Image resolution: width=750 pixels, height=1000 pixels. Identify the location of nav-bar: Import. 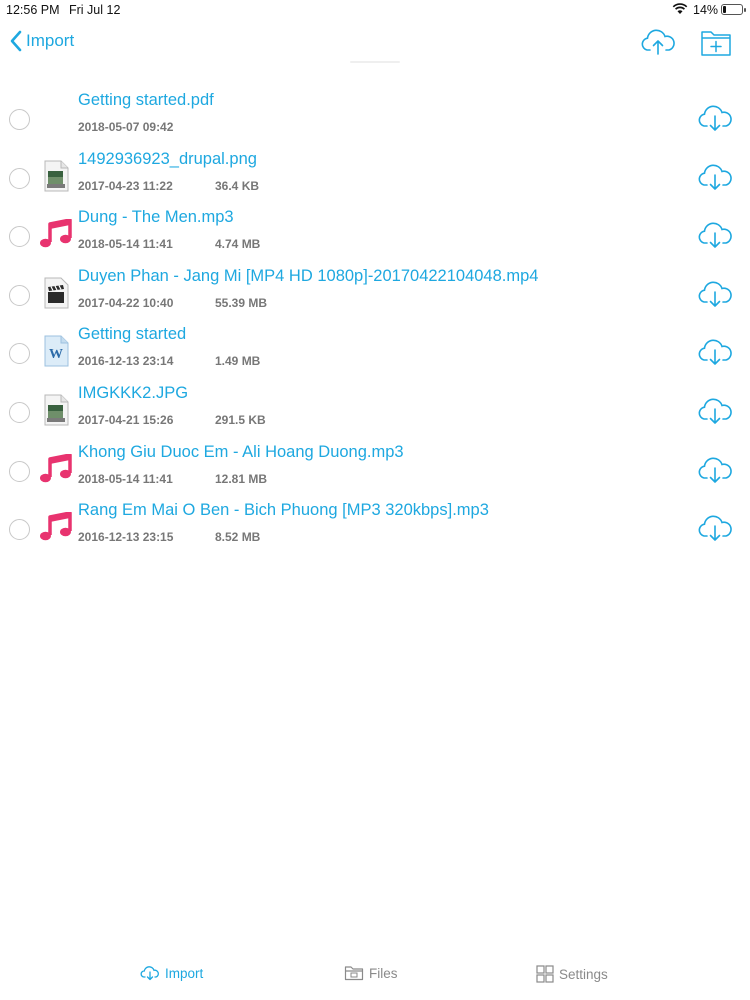
(375, 44).